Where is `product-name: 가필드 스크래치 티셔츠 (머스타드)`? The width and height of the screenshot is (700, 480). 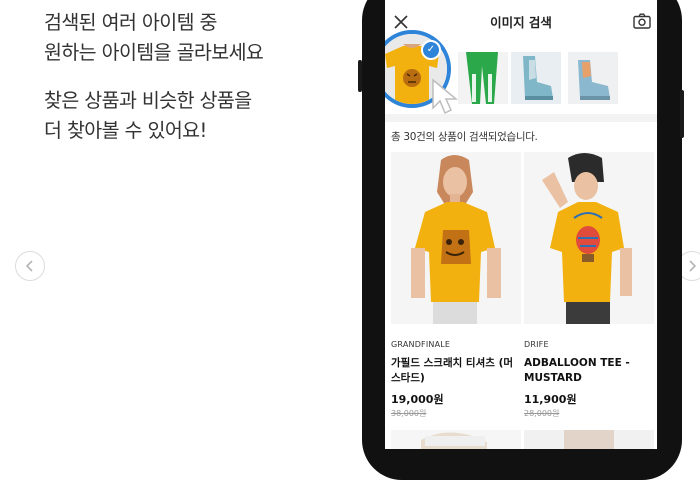 product-name: 가필드 스크래치 티셔츠 (머스타드) is located at coordinates (456, 371).